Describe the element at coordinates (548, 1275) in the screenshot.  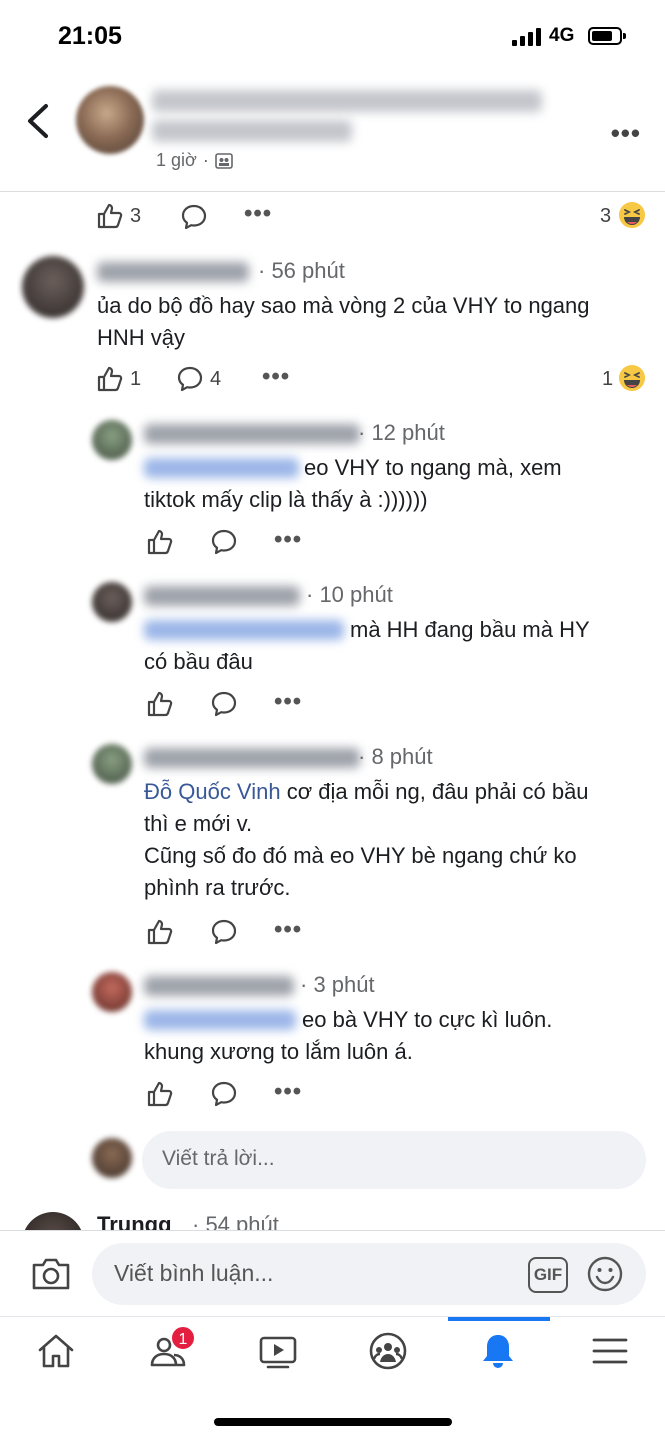
I see `gif-icon: GIF` at that location.